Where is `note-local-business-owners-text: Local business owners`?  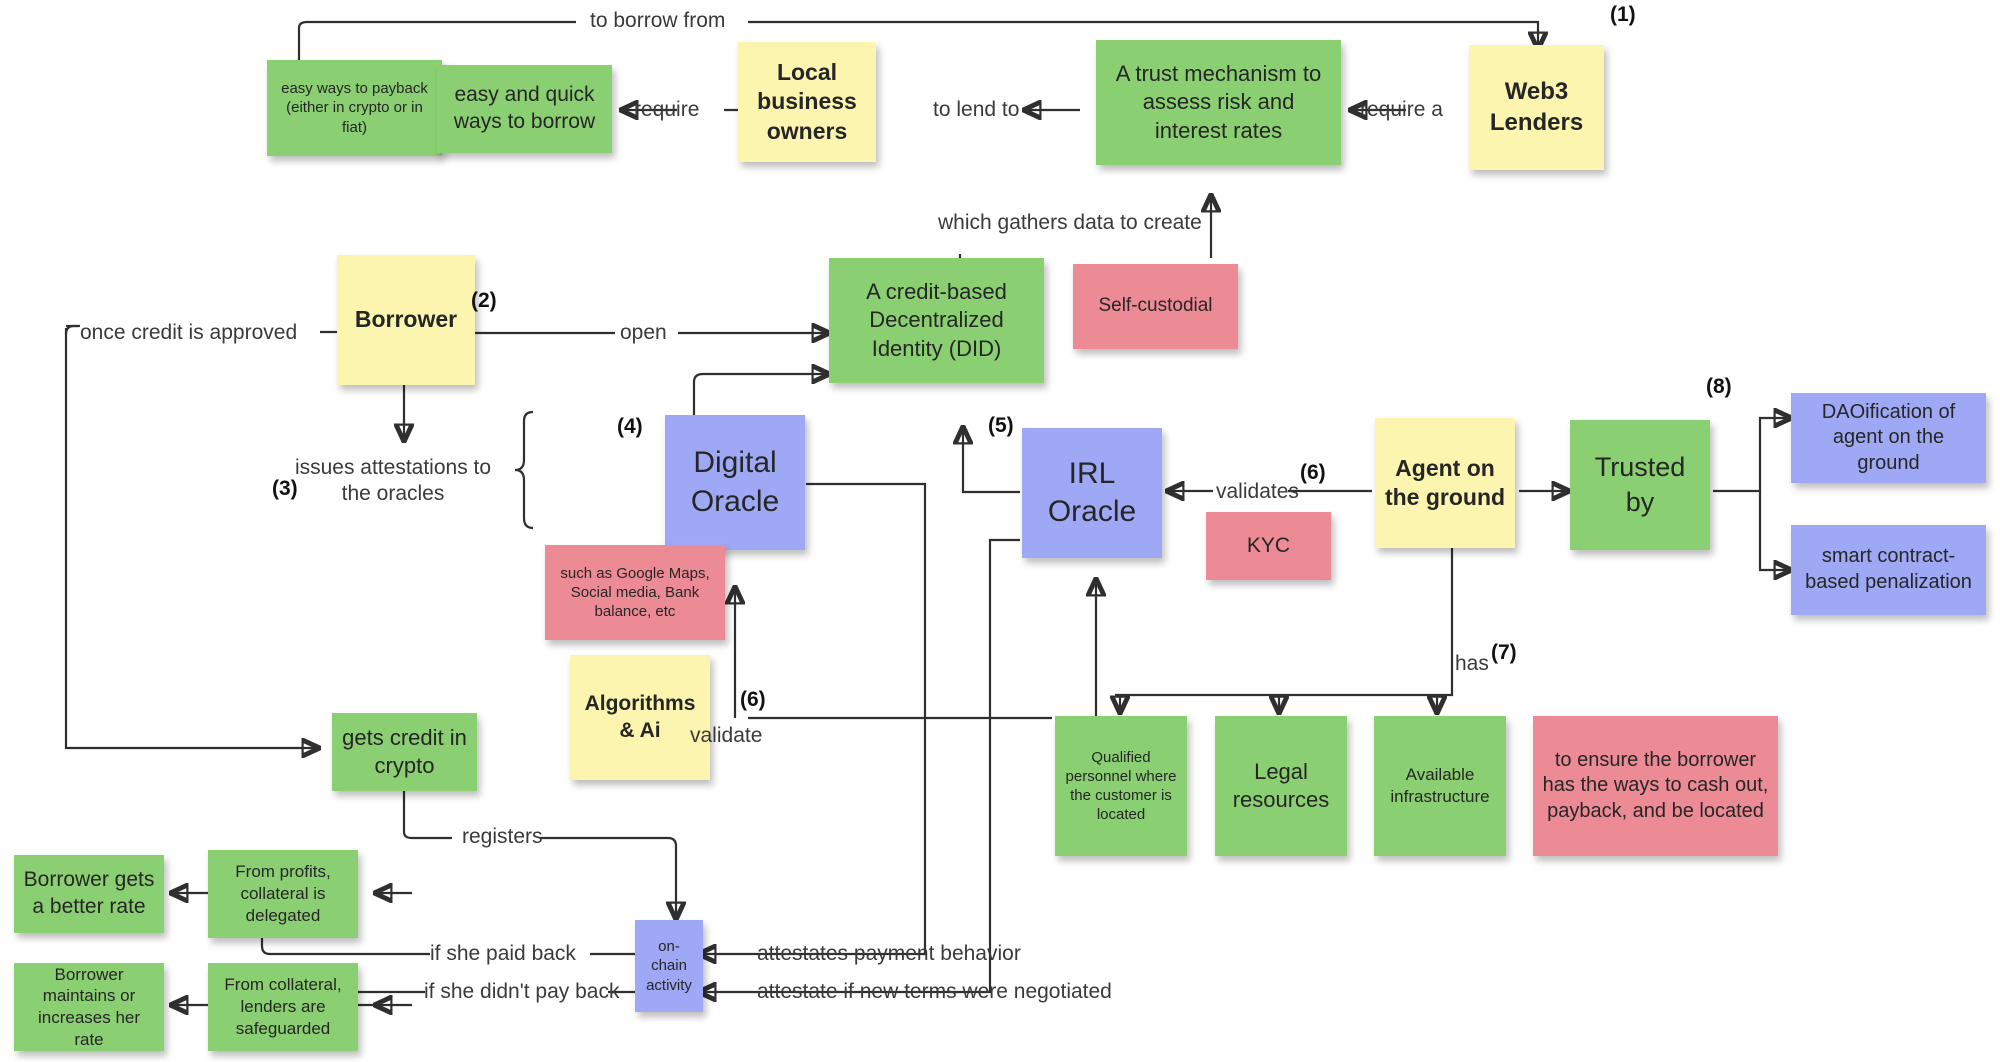 note-local-business-owners-text: Local business owners is located at coordinates (807, 101).